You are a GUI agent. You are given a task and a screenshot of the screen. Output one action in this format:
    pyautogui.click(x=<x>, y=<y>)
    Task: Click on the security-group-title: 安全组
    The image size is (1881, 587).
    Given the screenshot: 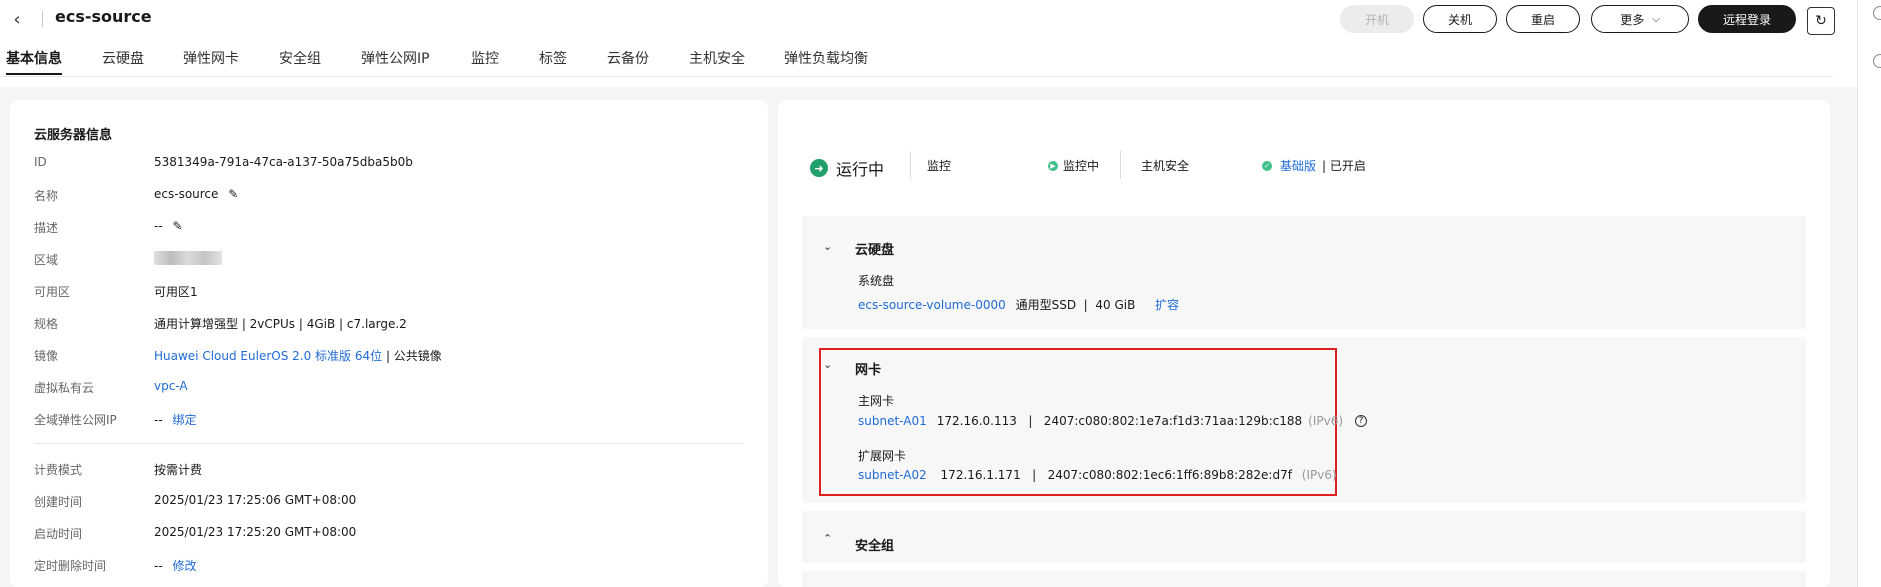 What is the action you would take?
    pyautogui.click(x=875, y=546)
    